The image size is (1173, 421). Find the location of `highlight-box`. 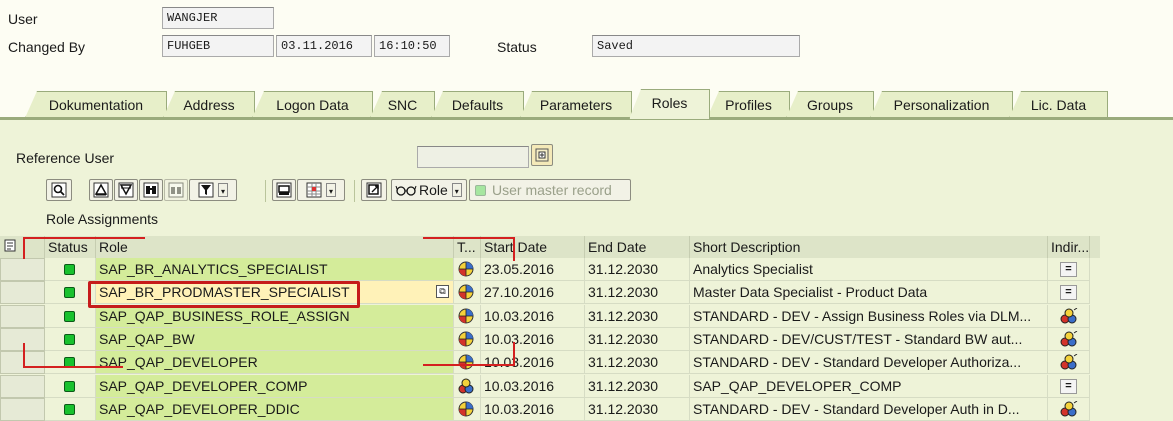

highlight-box is located at coordinates (224, 294).